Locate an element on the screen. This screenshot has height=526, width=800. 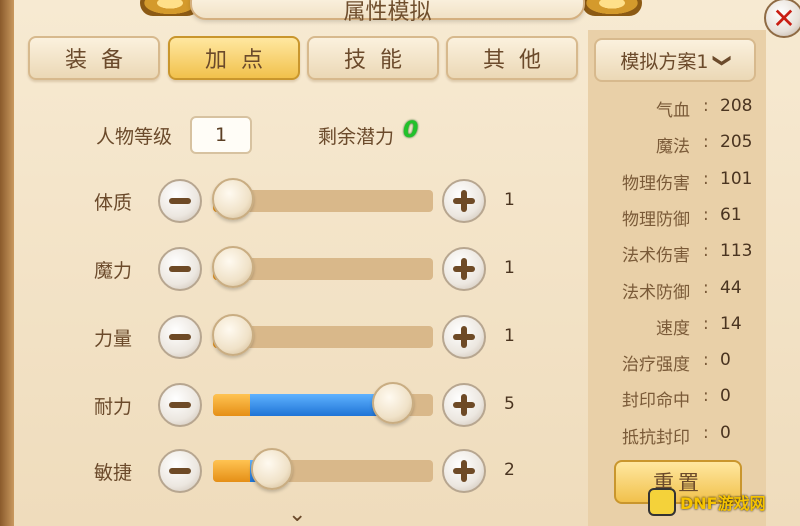
level-input: 1 is located at coordinates (221, 135).